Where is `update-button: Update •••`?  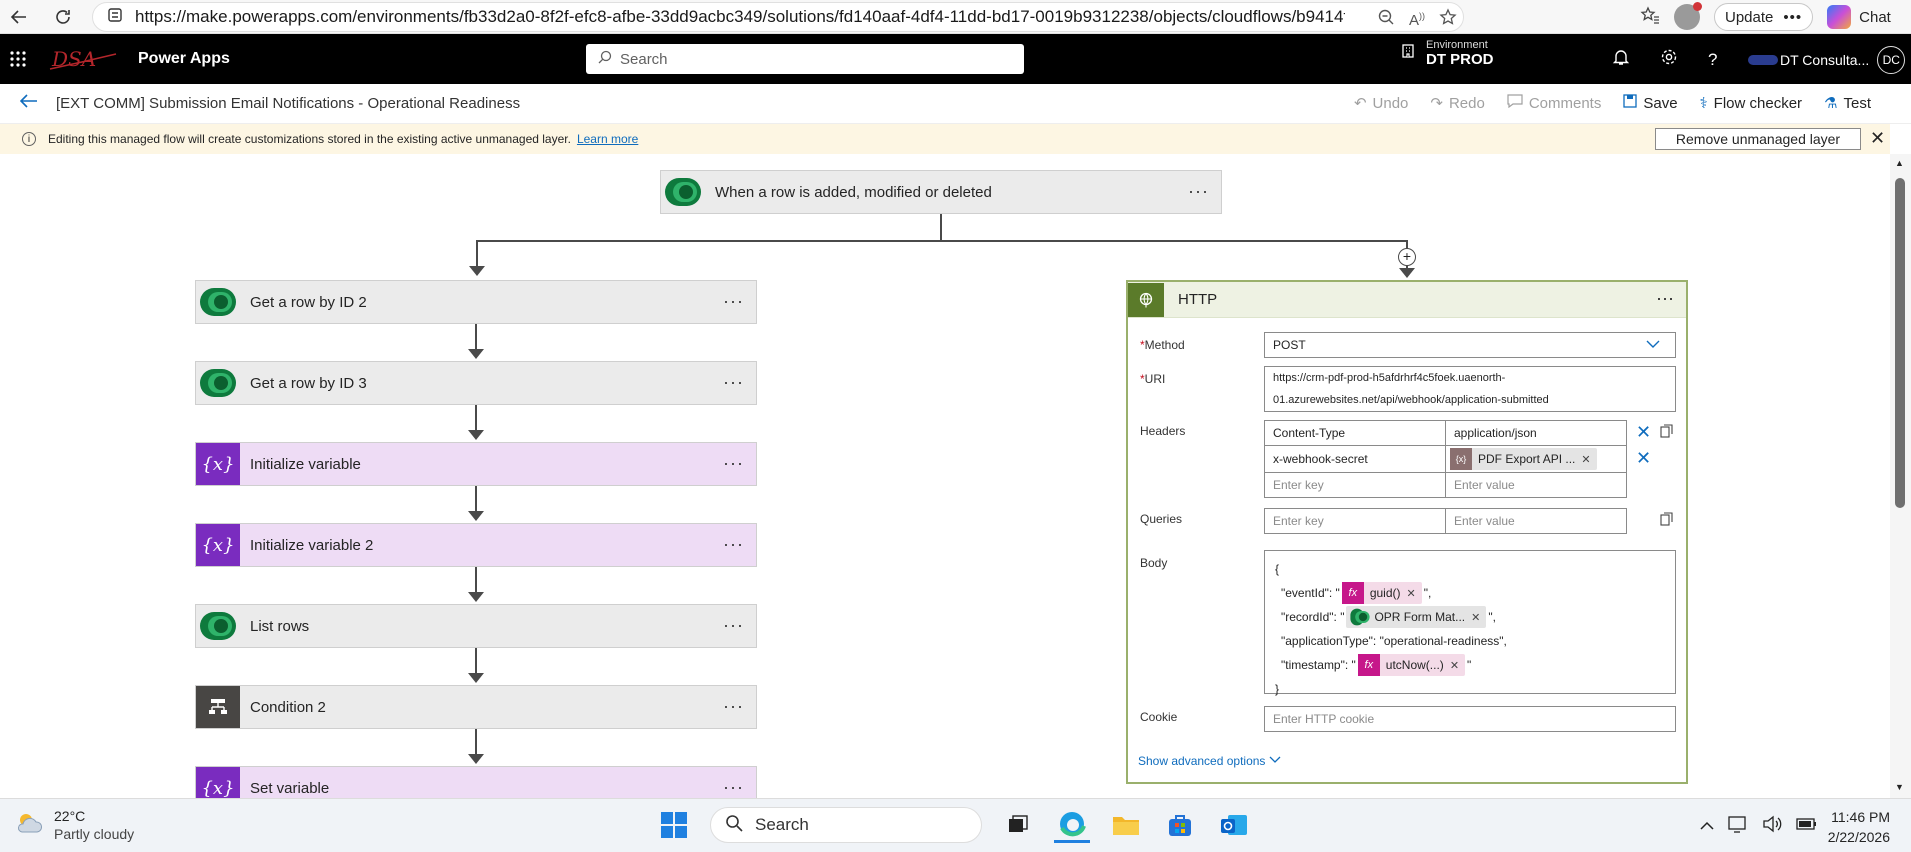 update-button: Update ••• is located at coordinates (1764, 17).